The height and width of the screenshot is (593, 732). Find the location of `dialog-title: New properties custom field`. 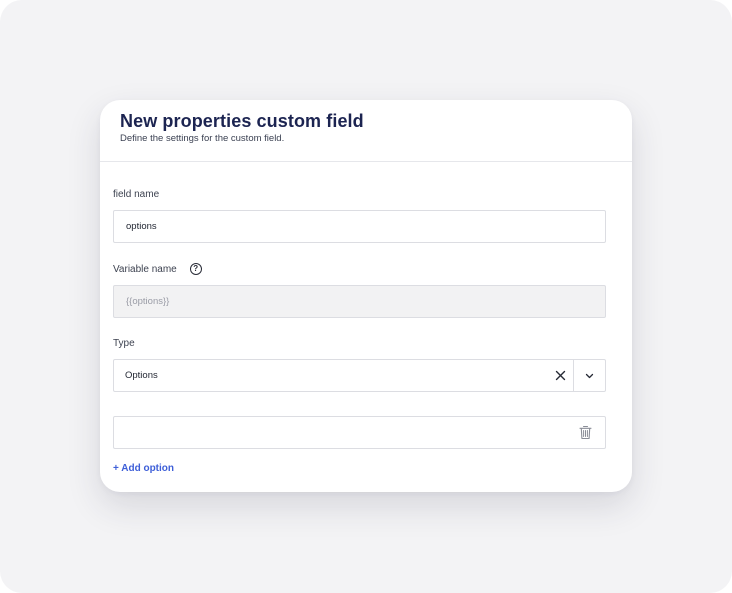

dialog-title: New properties custom field is located at coordinates (242, 121).